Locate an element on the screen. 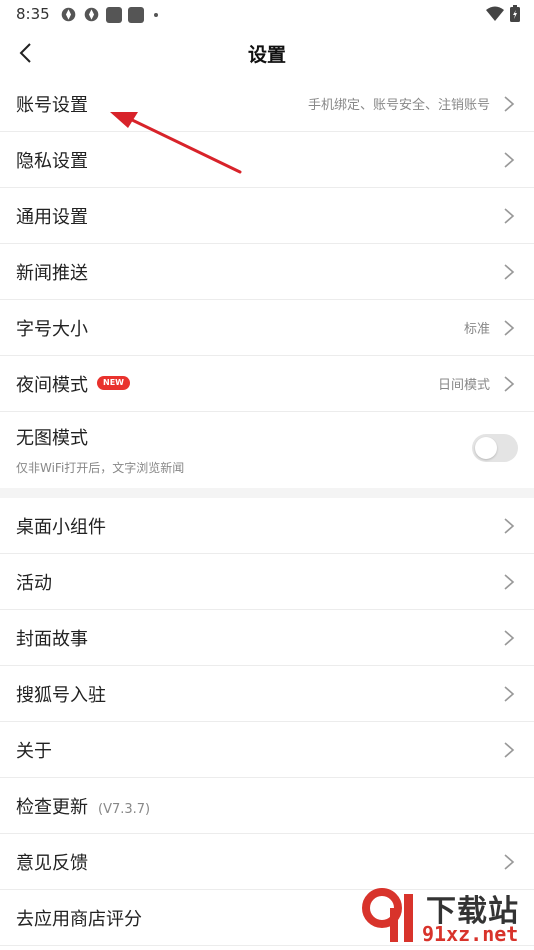  settings-row-about: 关于 is located at coordinates (267, 750).